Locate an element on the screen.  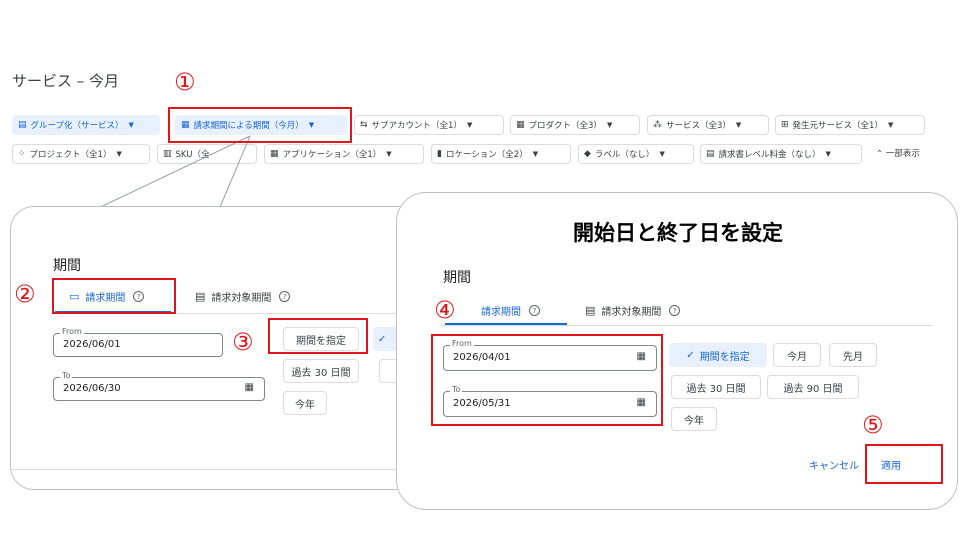
cancel-button: キャンセル is located at coordinates (834, 464).